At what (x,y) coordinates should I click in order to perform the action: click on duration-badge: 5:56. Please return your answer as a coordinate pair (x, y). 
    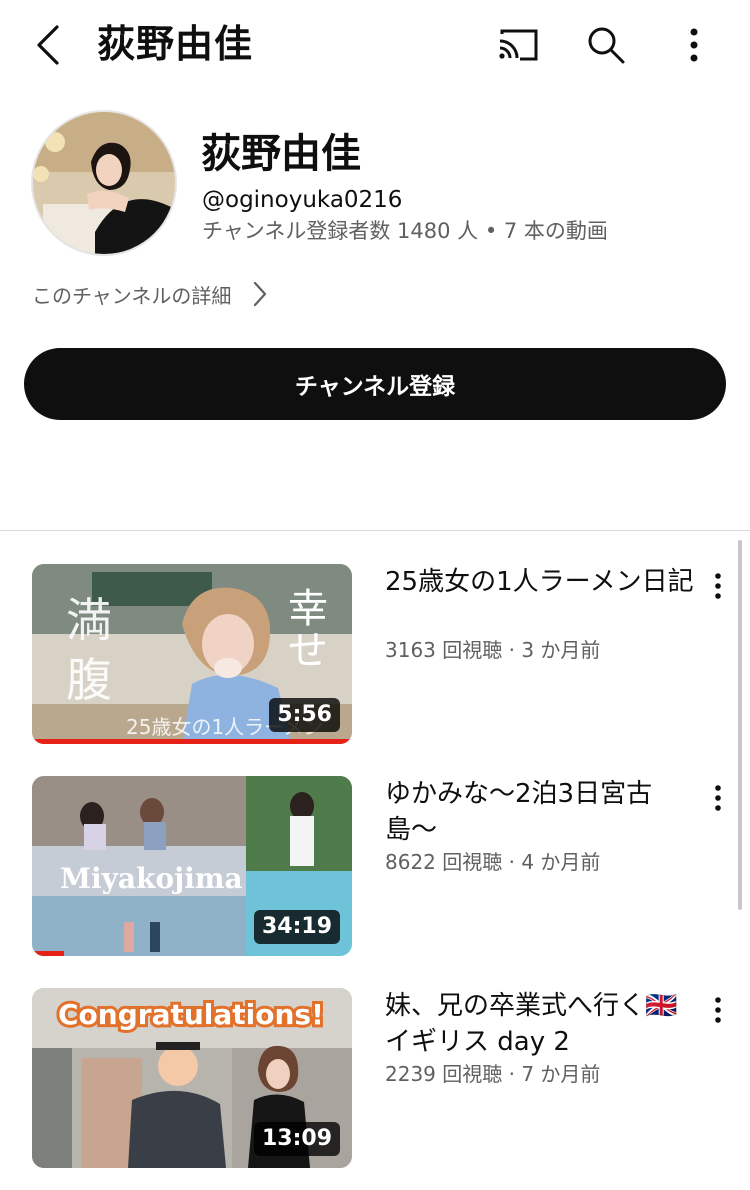
    Looking at the image, I should click on (304, 715).